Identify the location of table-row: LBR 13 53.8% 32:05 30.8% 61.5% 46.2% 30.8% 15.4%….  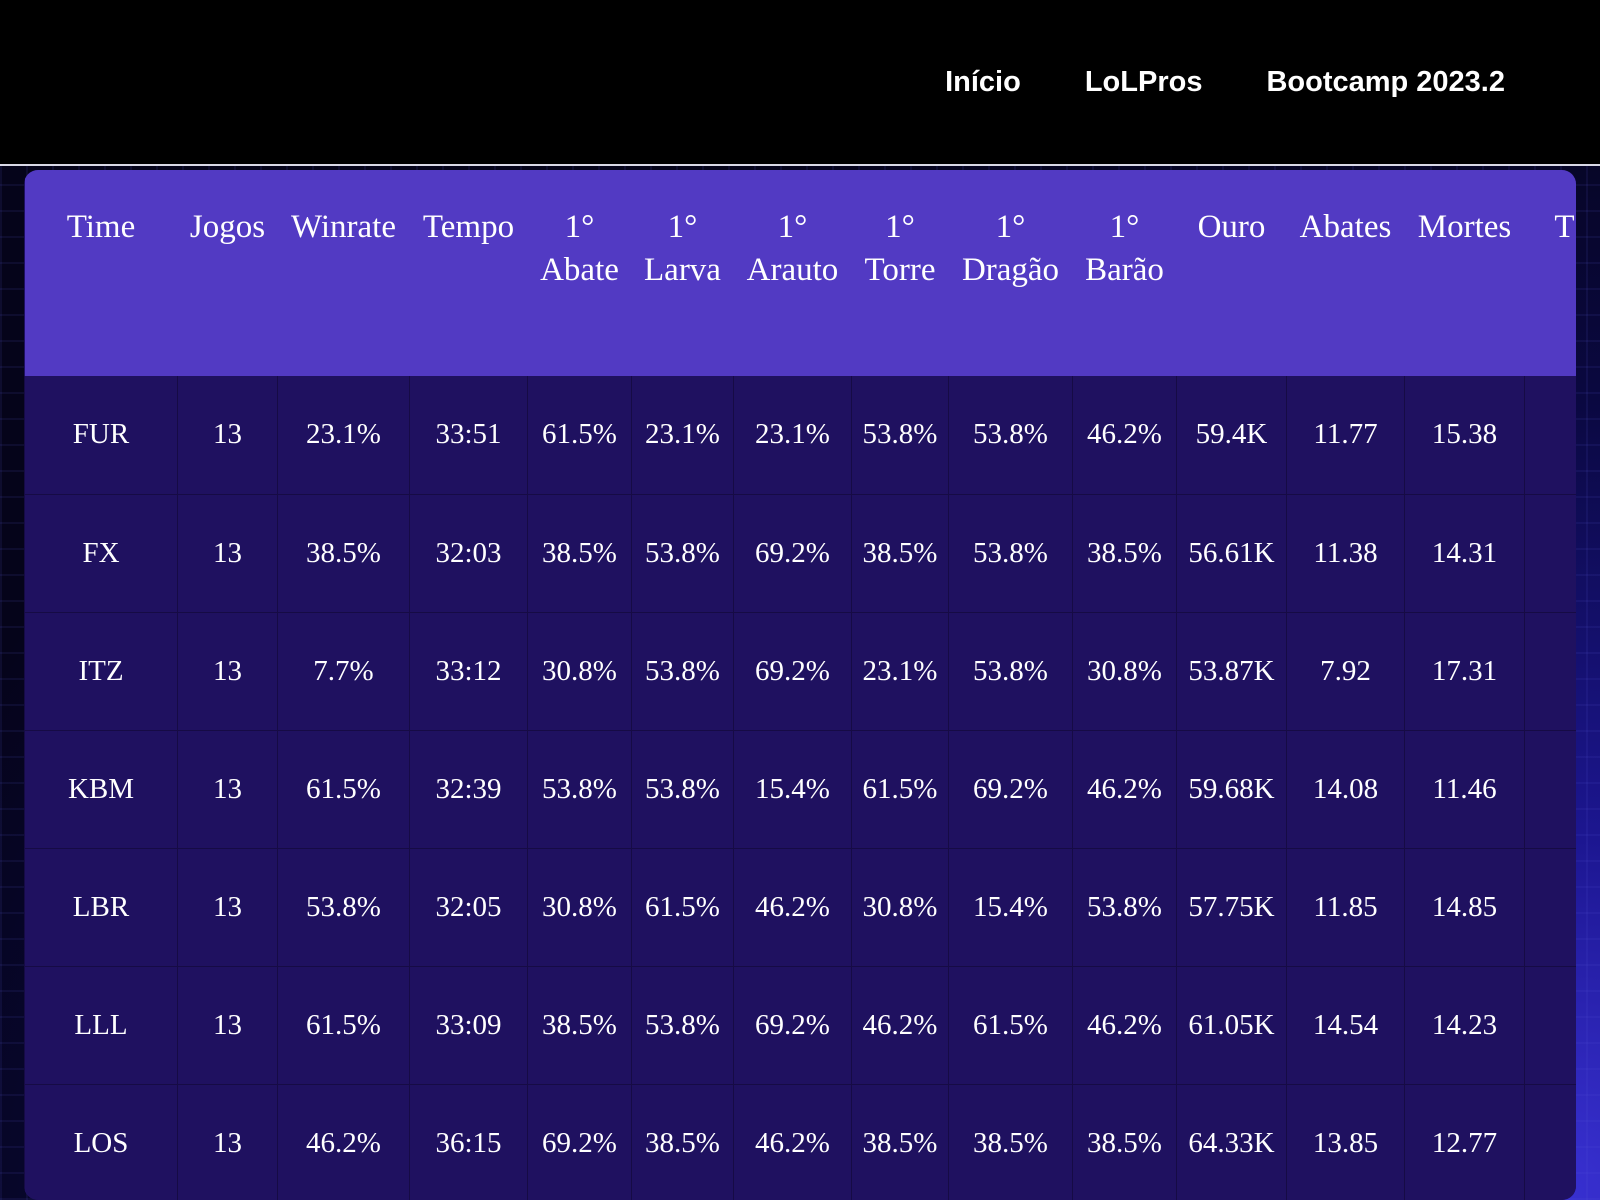
(800, 907).